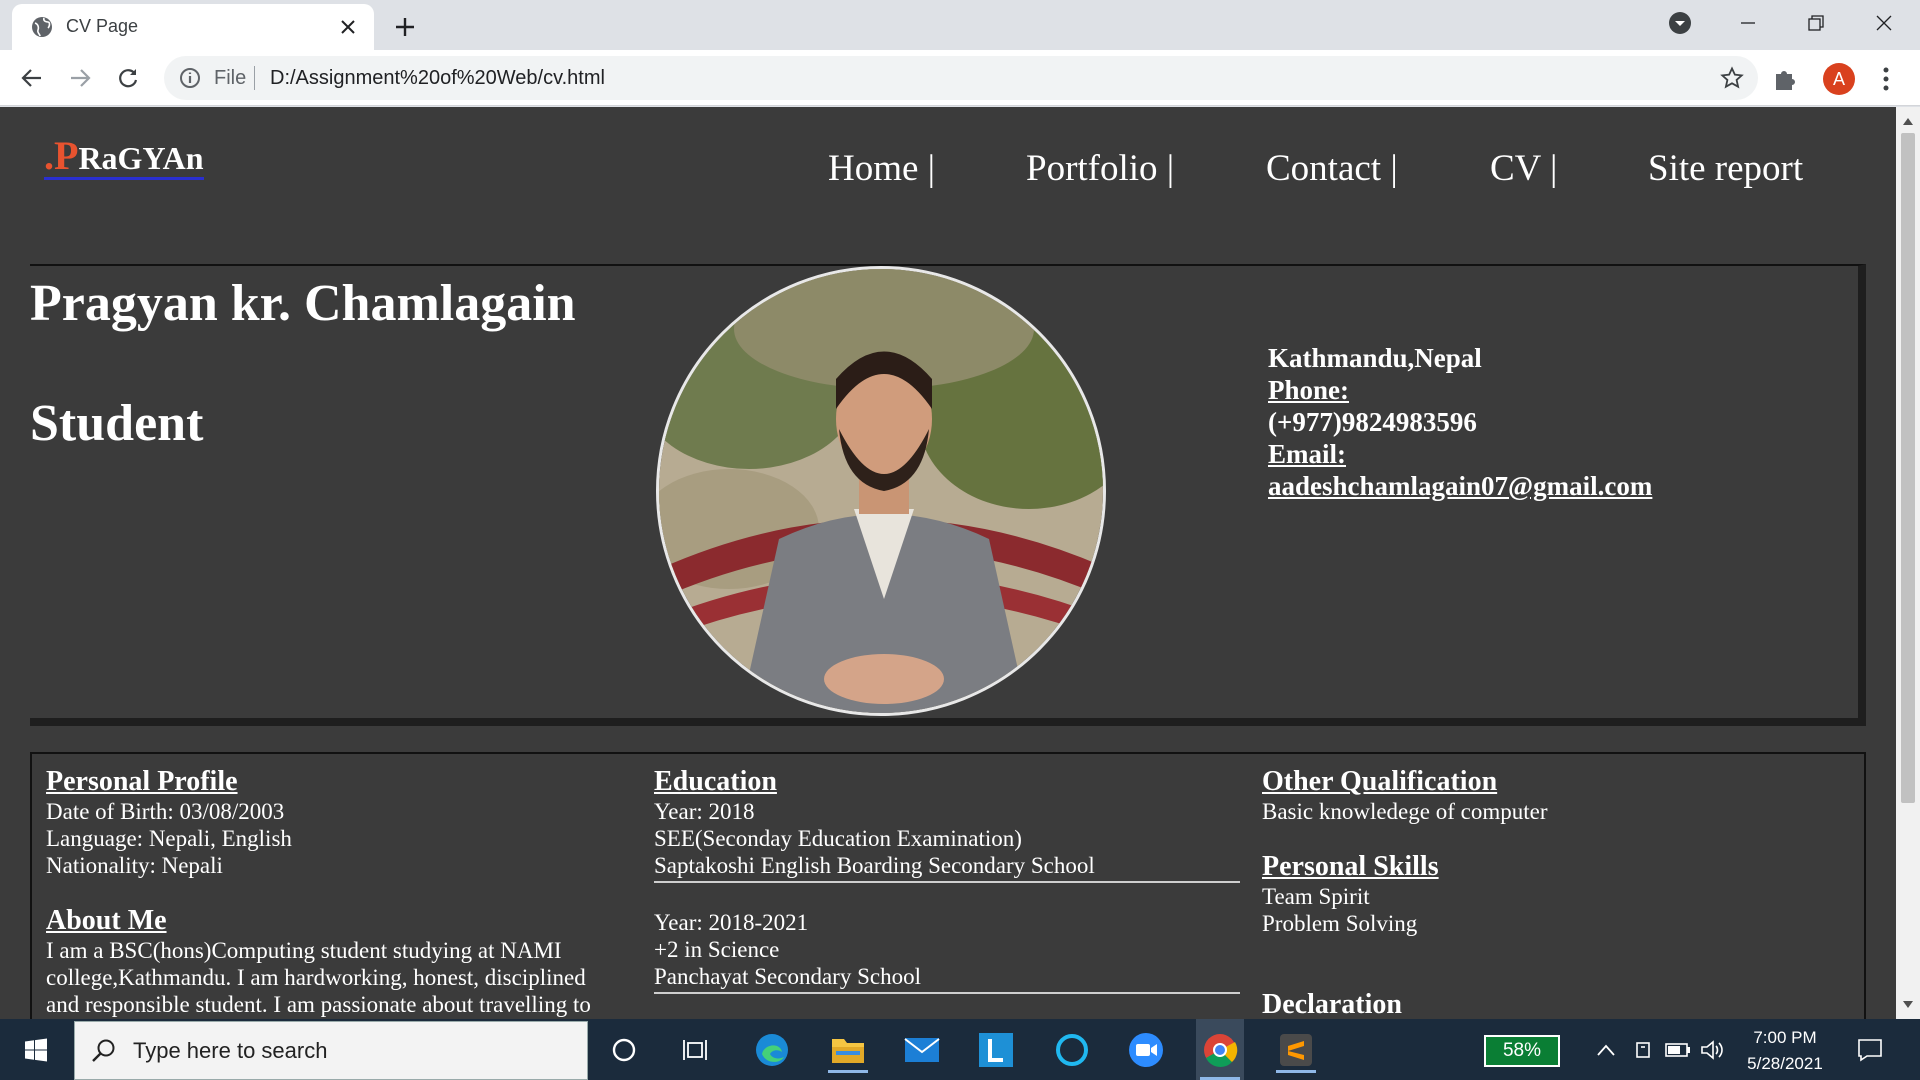  Describe the element at coordinates (165, 811) in the screenshot. I see `dob-text: Date of Birth: 03/08/2003` at that location.